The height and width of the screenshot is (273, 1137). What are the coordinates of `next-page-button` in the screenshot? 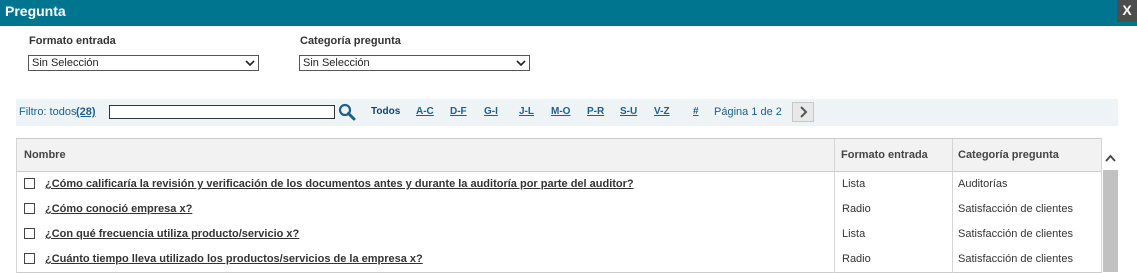 It's located at (803, 112).